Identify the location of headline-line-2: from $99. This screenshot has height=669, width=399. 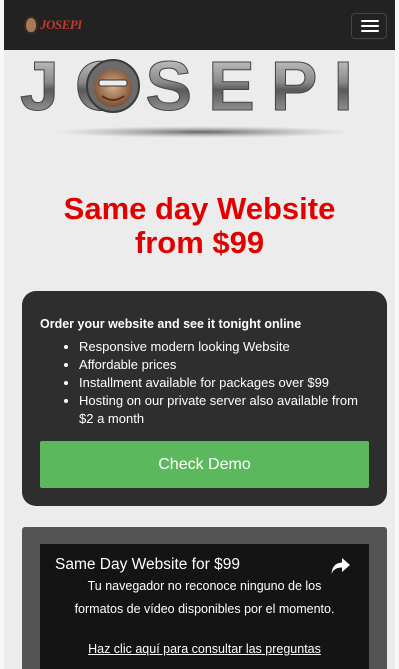
(199, 242).